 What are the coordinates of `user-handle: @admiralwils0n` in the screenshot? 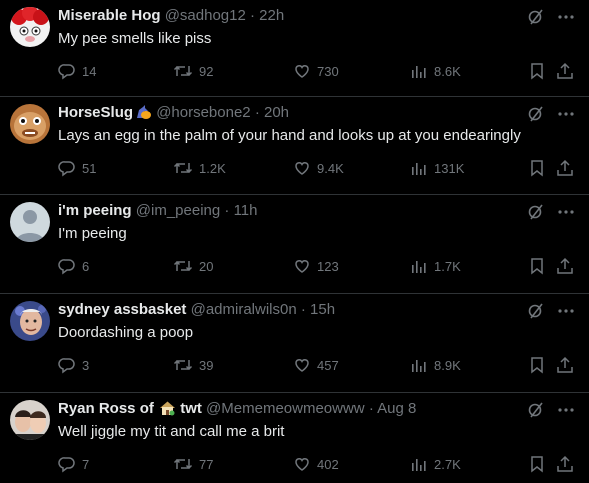 It's located at (244, 309).